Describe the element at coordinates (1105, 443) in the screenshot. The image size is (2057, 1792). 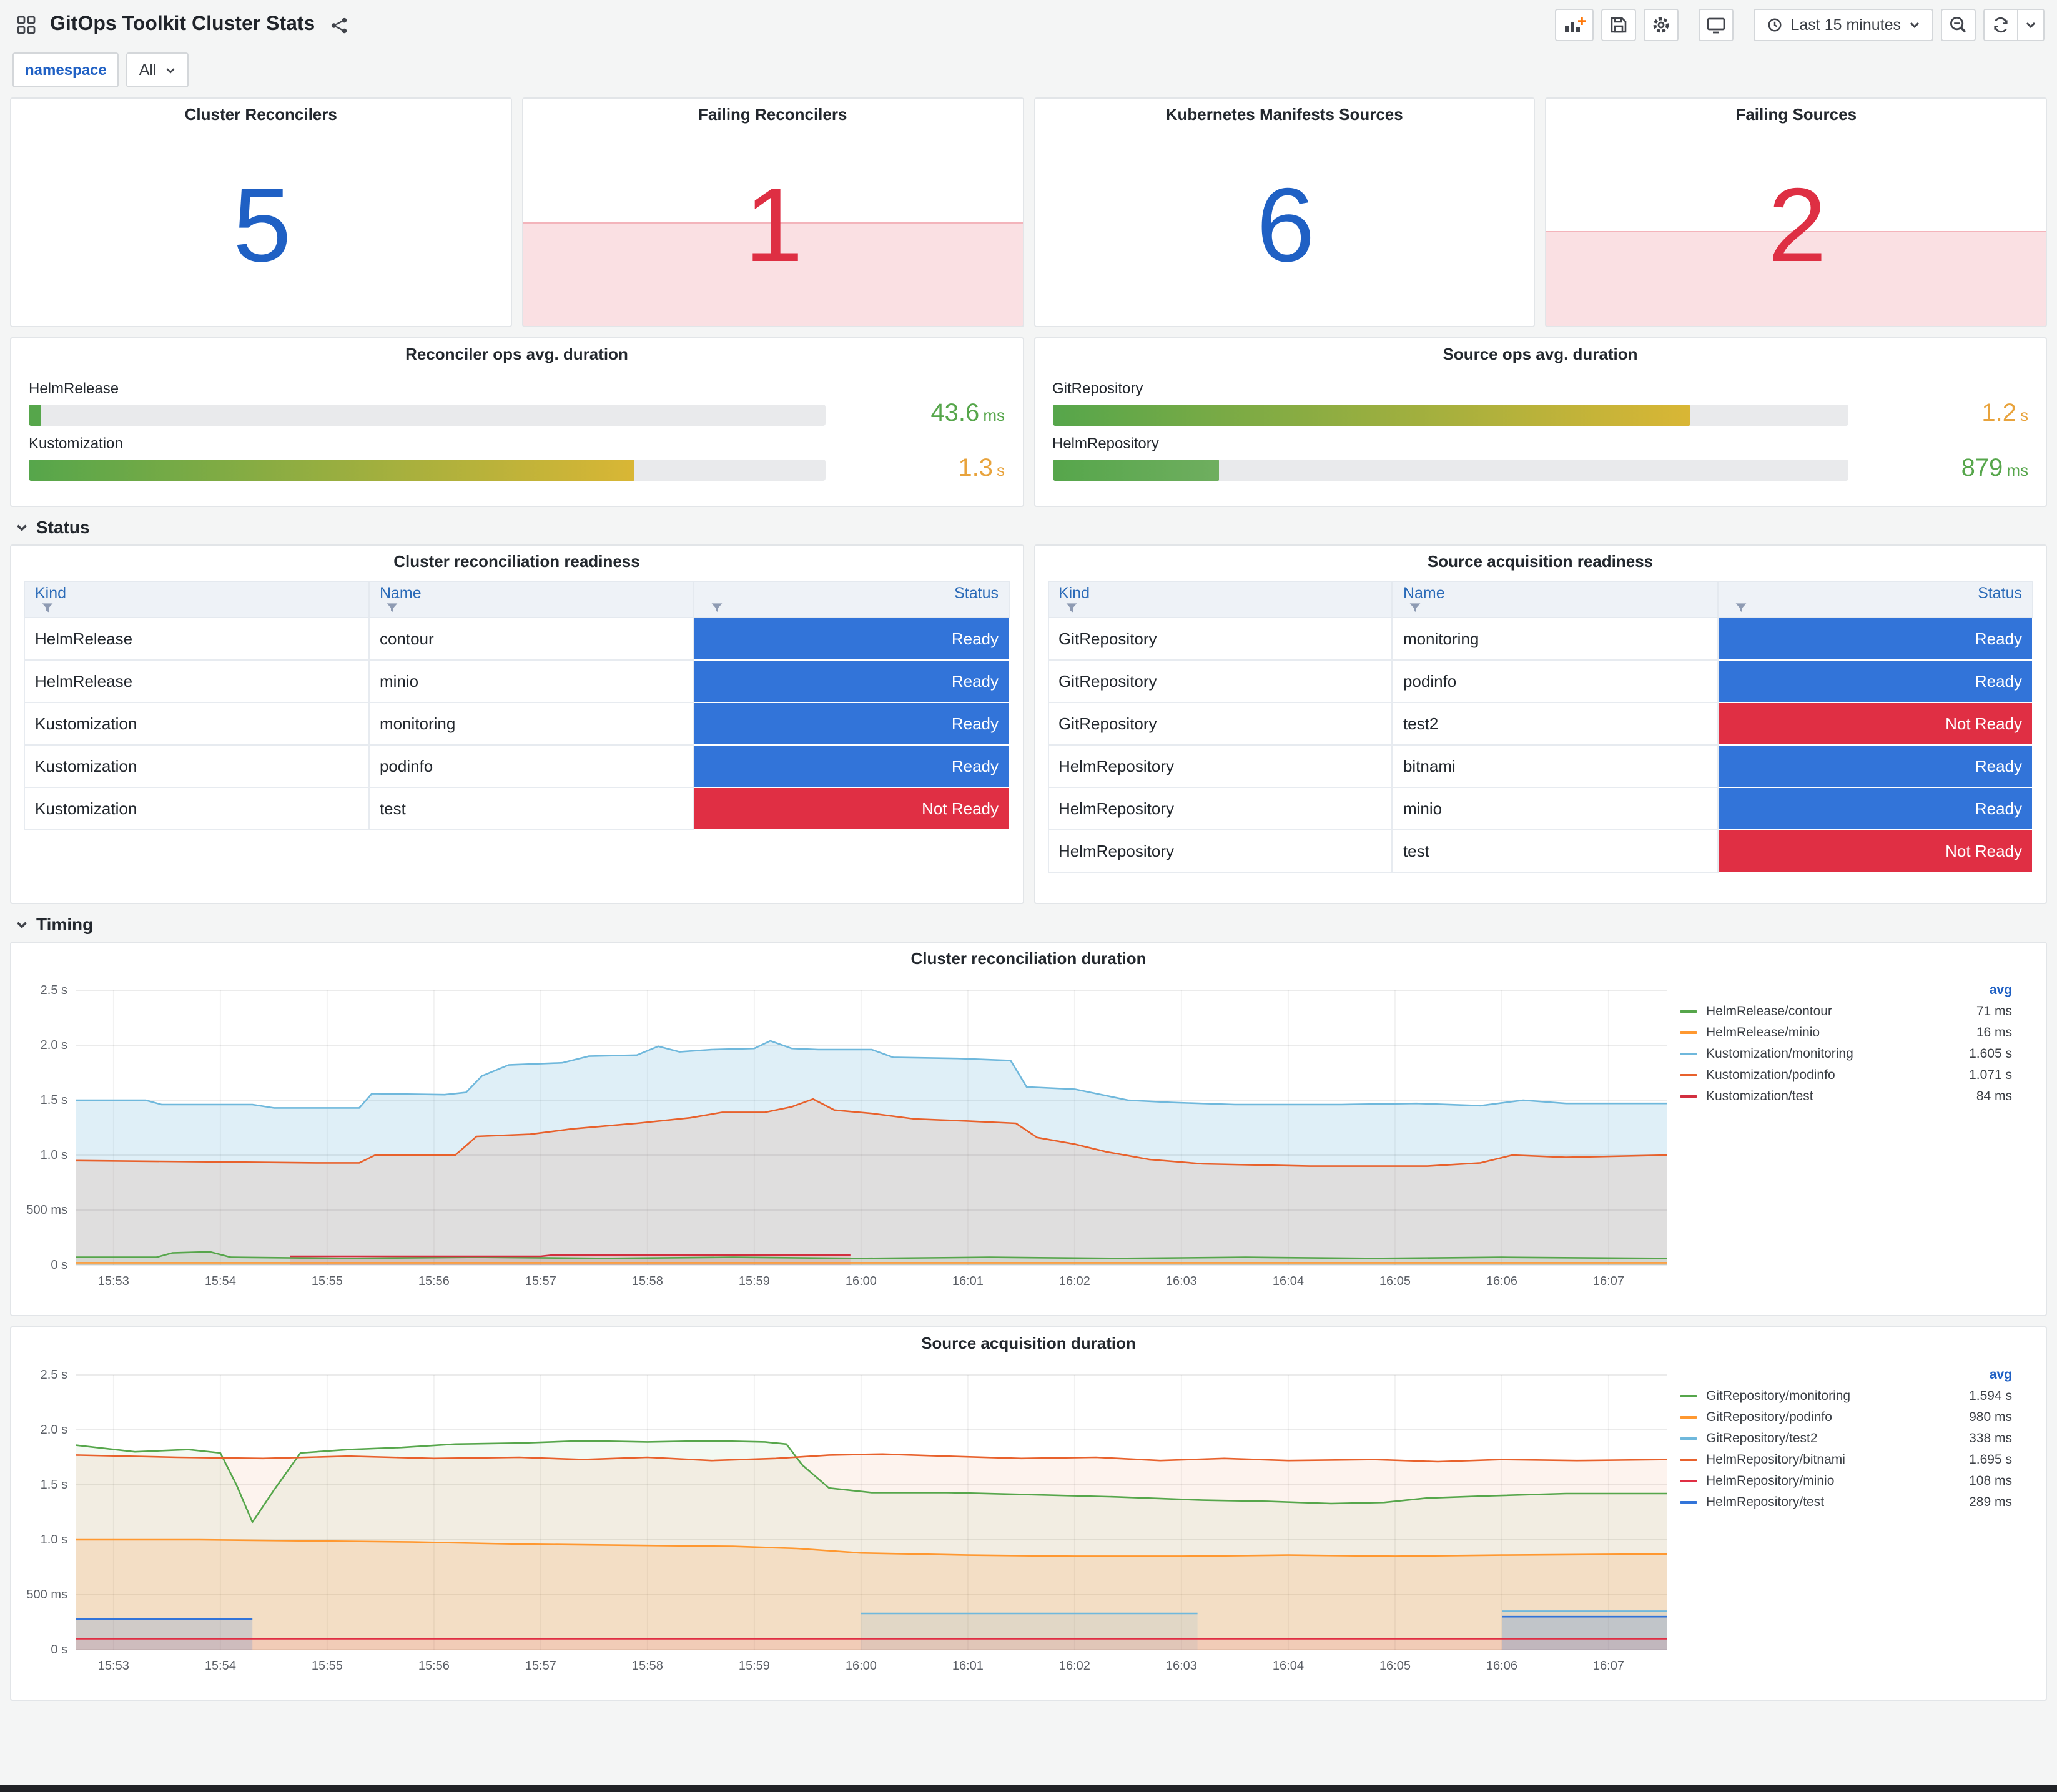
I see `gauge-label: HelmRepository` at that location.